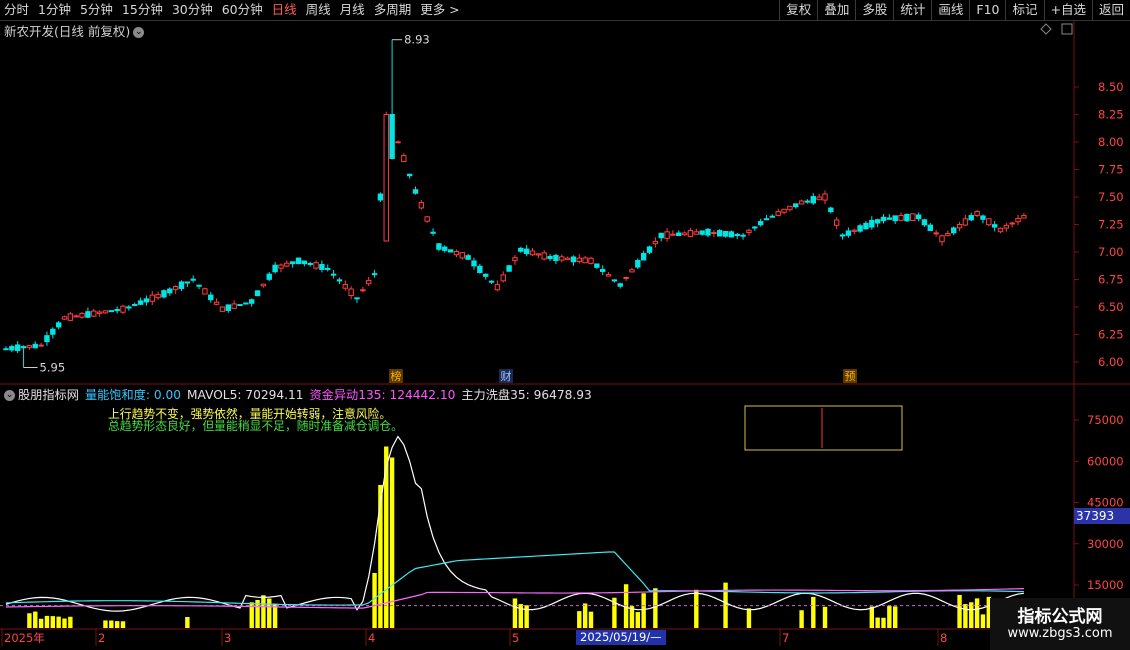  What do you see at coordinates (1105, 544) in the screenshot?
I see `vol-tick-label: 30000` at bounding box center [1105, 544].